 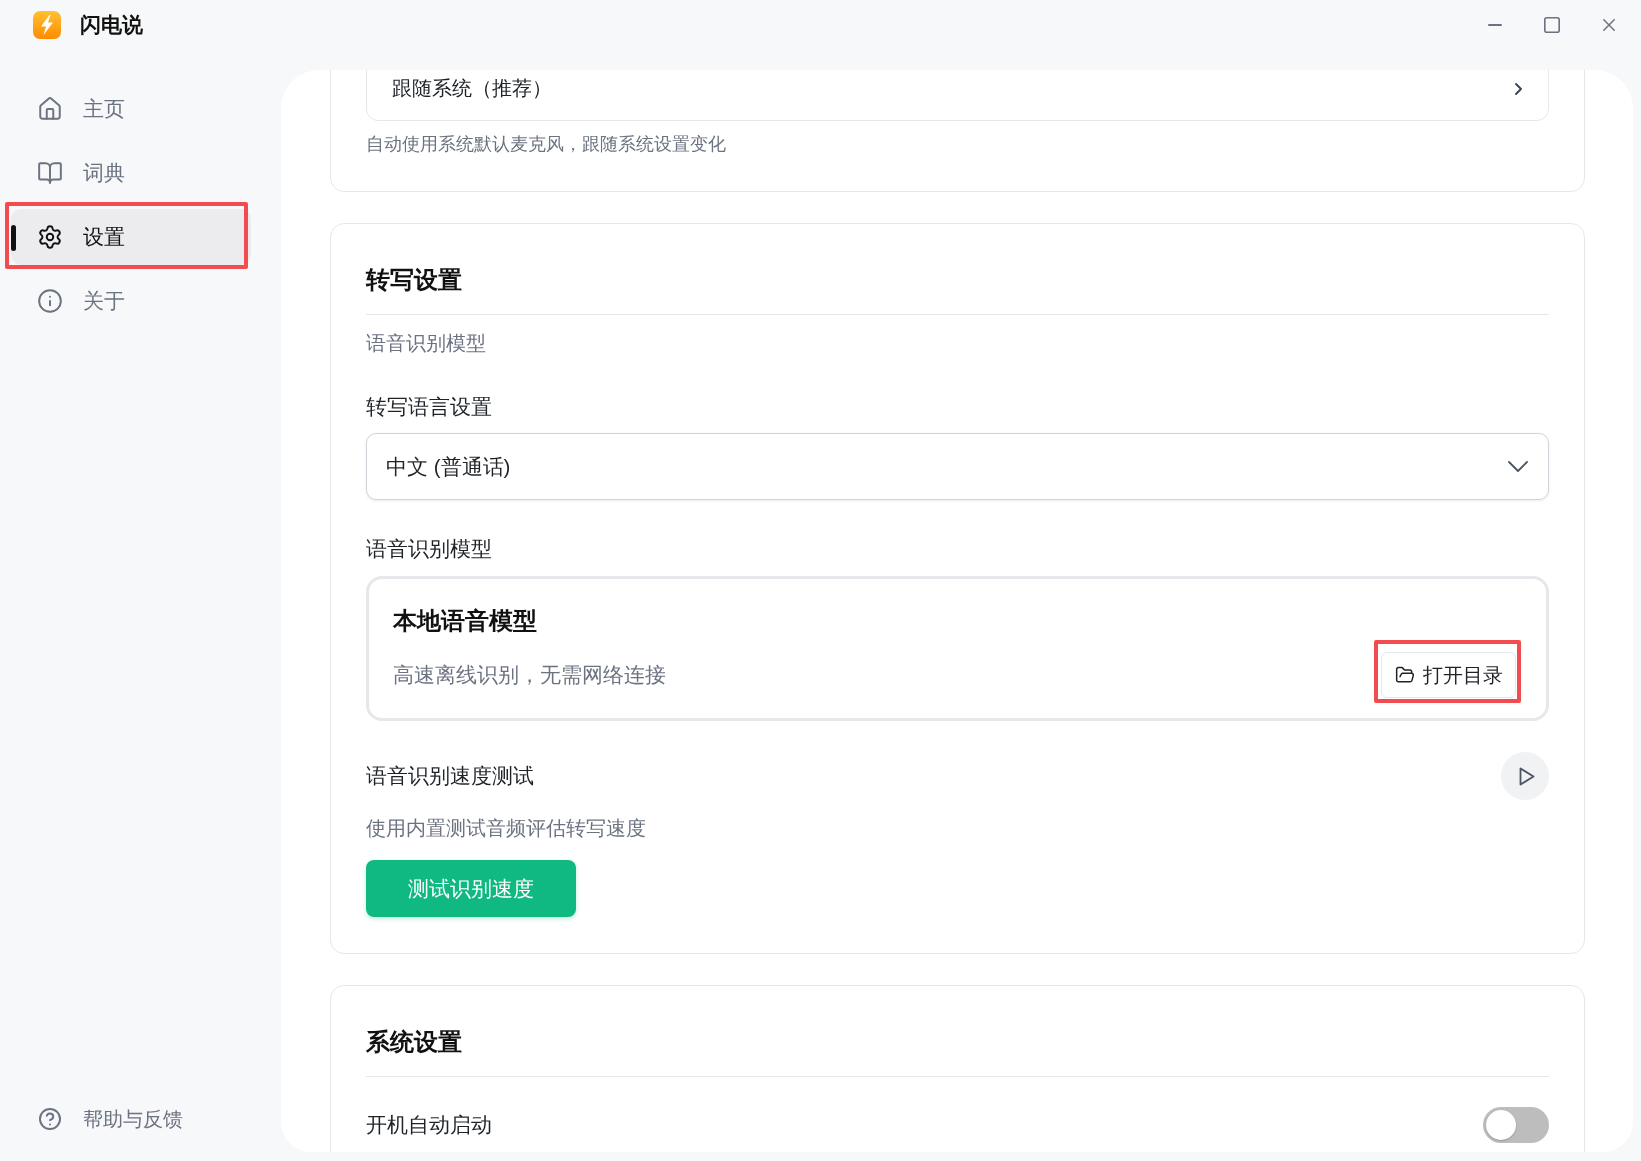 What do you see at coordinates (131, 173) in the screenshot?
I see `sidebar-item: 词典` at bounding box center [131, 173].